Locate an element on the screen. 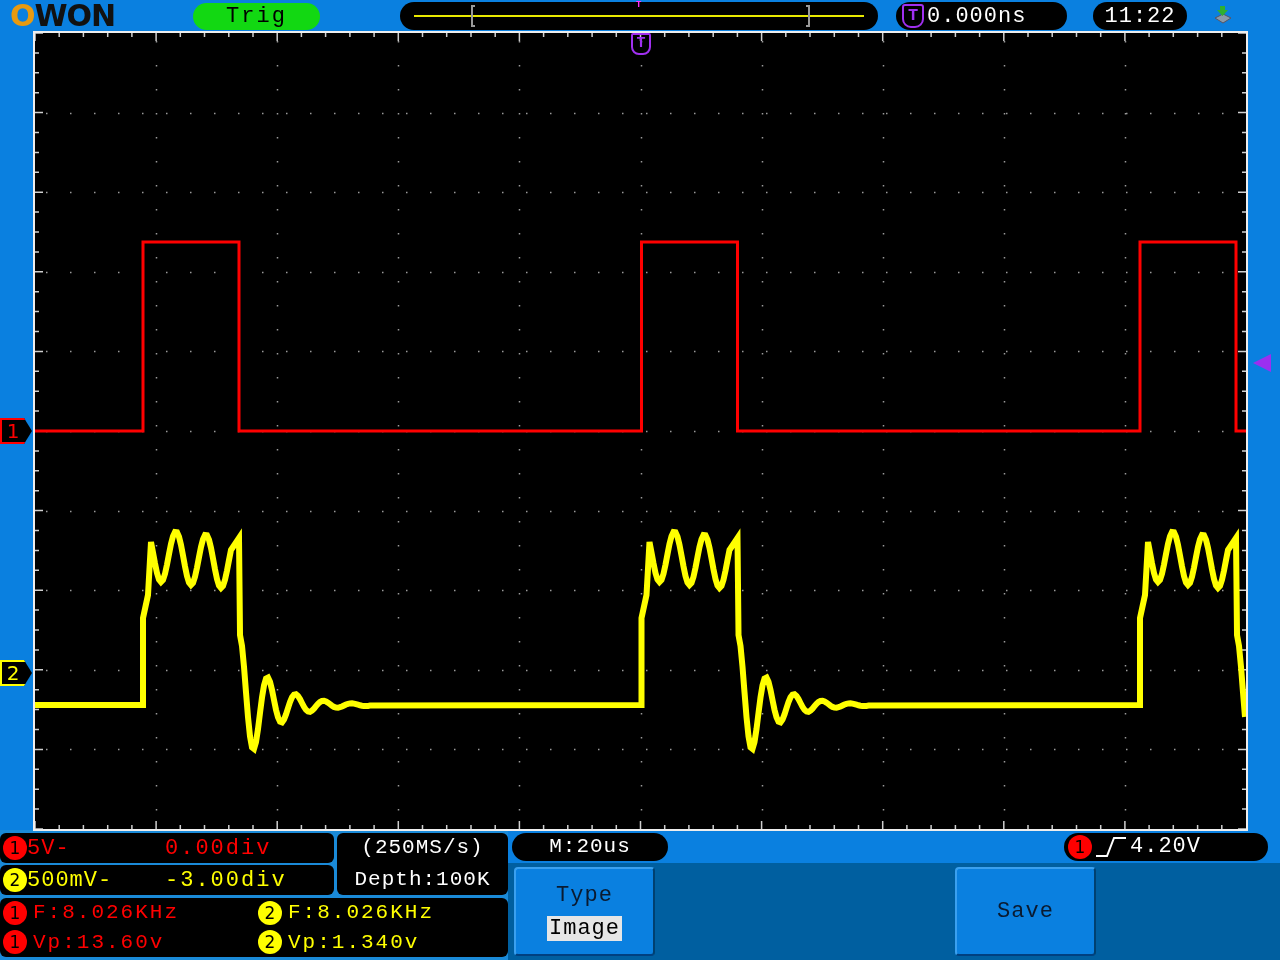 The height and width of the screenshot is (960, 1280). save-button: Save is located at coordinates (1025, 911).